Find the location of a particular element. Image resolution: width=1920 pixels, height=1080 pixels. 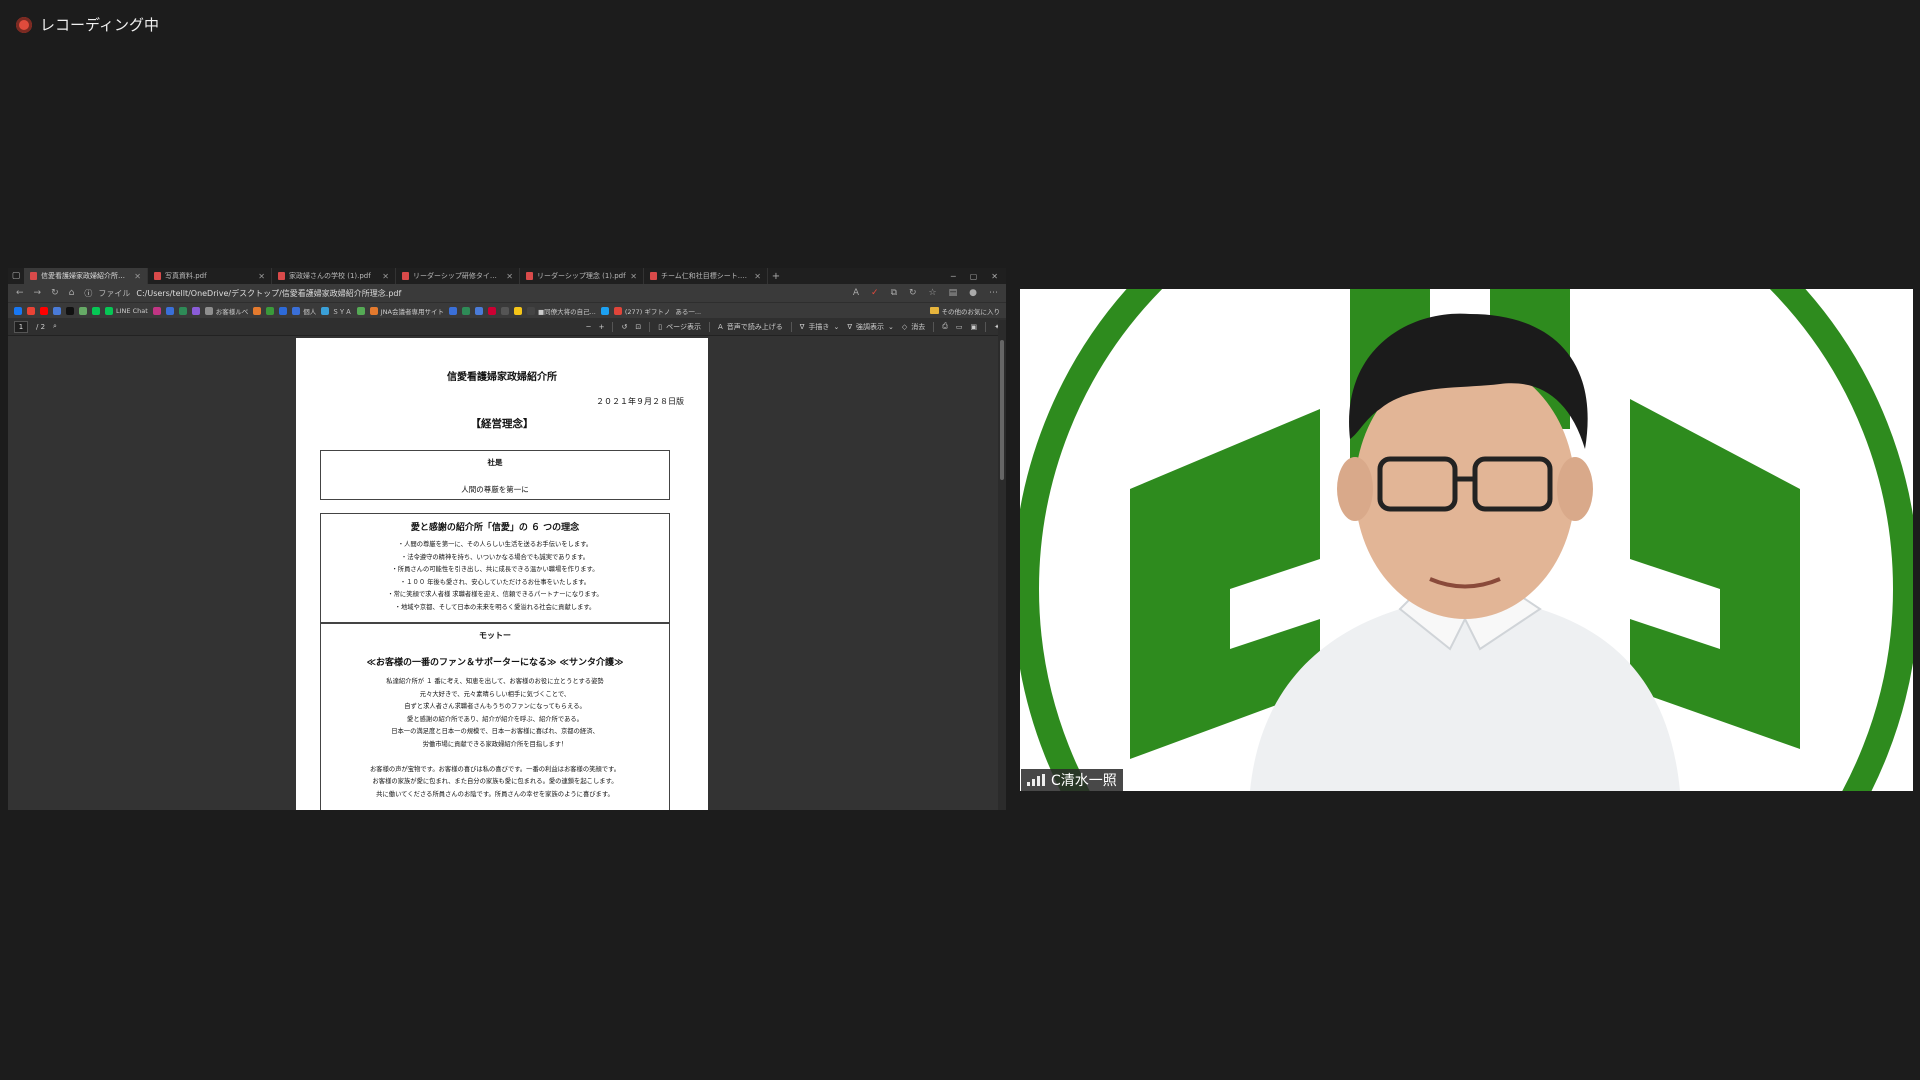

highlight-button: ∇ 強調表示 ⌄ is located at coordinates (870, 327).